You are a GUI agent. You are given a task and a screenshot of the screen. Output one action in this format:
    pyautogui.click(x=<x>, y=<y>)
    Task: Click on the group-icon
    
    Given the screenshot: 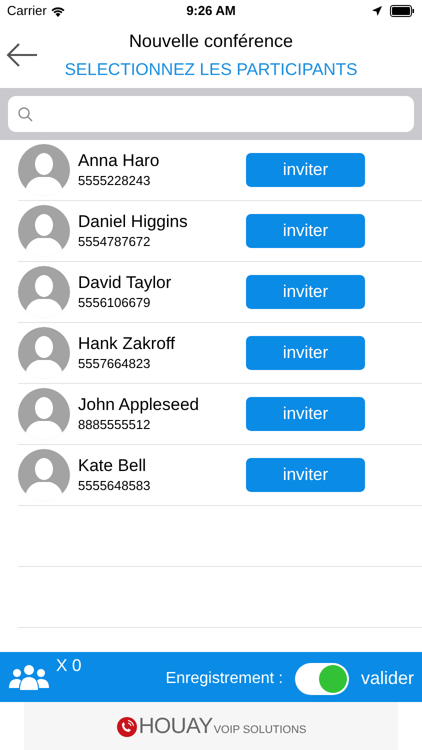 What is the action you would take?
    pyautogui.click(x=29, y=677)
    